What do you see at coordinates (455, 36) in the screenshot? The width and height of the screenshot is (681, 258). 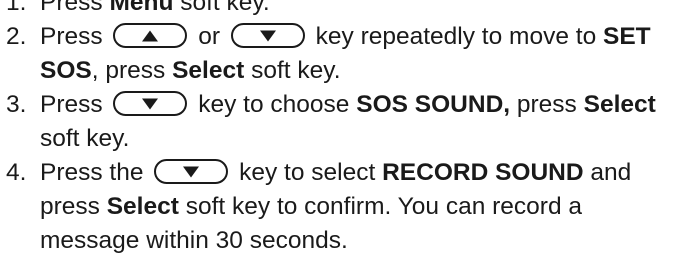 I see `step-text: key repeatedly to move to` at bounding box center [455, 36].